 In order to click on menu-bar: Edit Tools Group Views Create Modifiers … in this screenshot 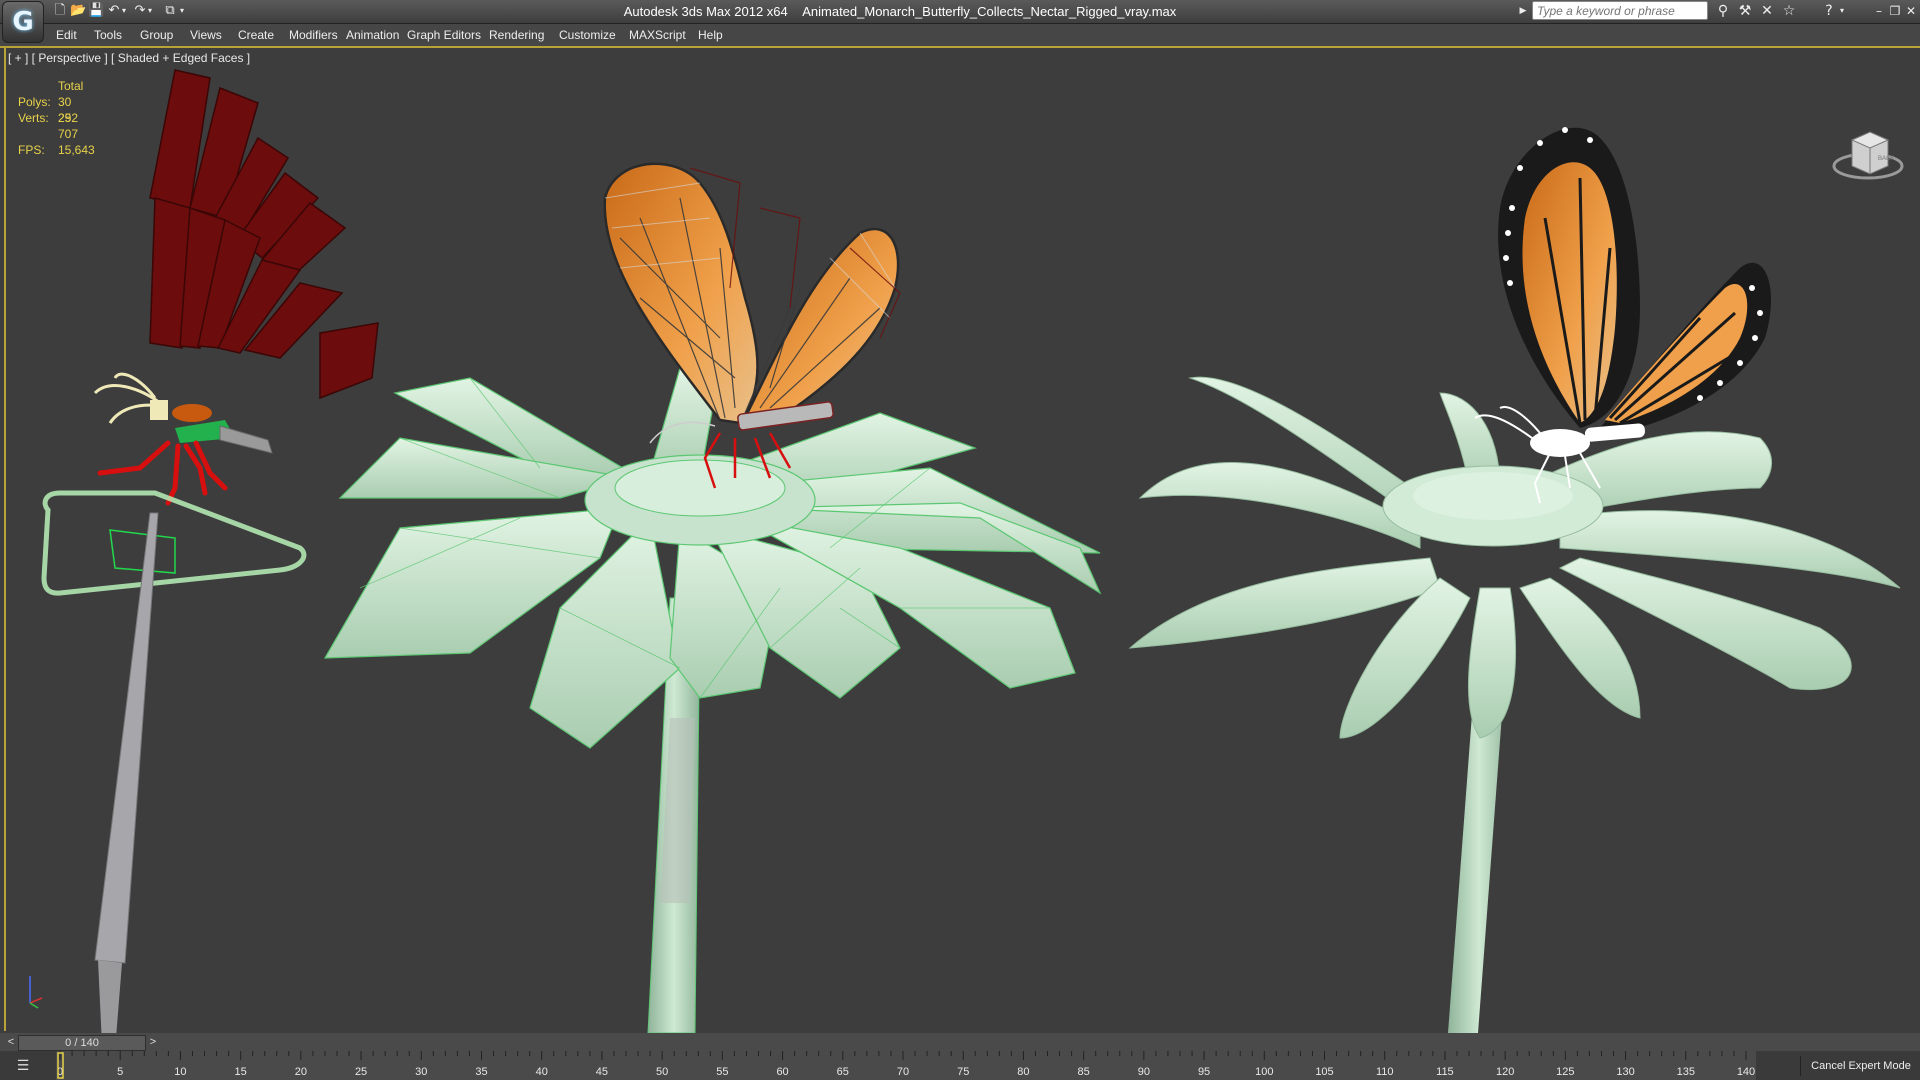, I will do `click(960, 36)`.